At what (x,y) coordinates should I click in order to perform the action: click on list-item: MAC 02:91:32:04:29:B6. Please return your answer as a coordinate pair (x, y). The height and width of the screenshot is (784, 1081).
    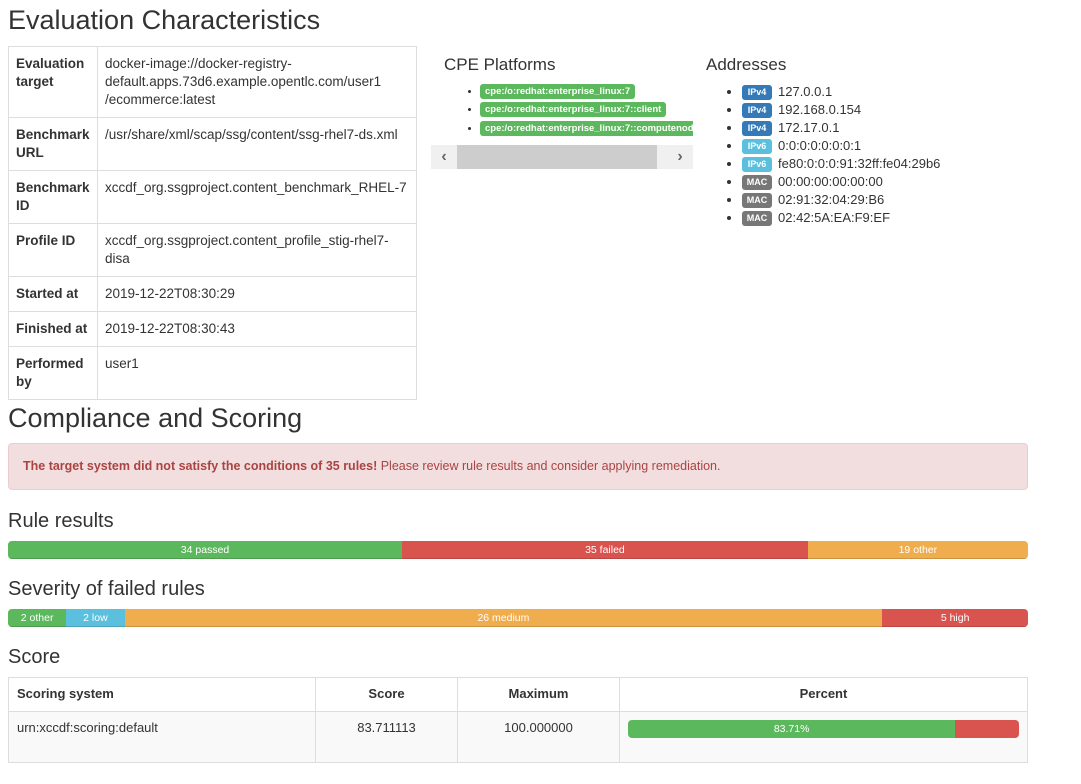
    Looking at the image, I should click on (874, 200).